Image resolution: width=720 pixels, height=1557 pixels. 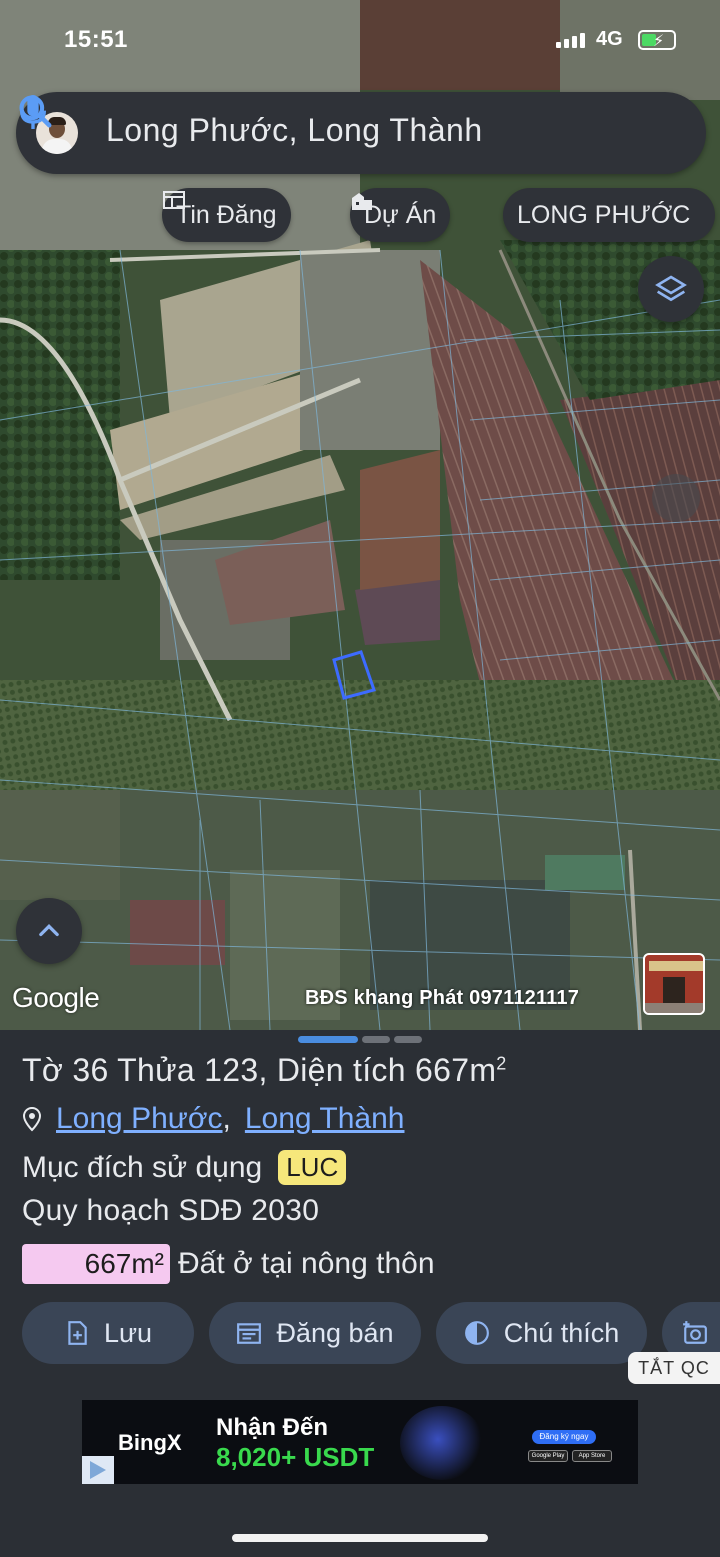 What do you see at coordinates (294, 130) in the screenshot?
I see `search-query: Long Phước, Long Thành` at bounding box center [294, 130].